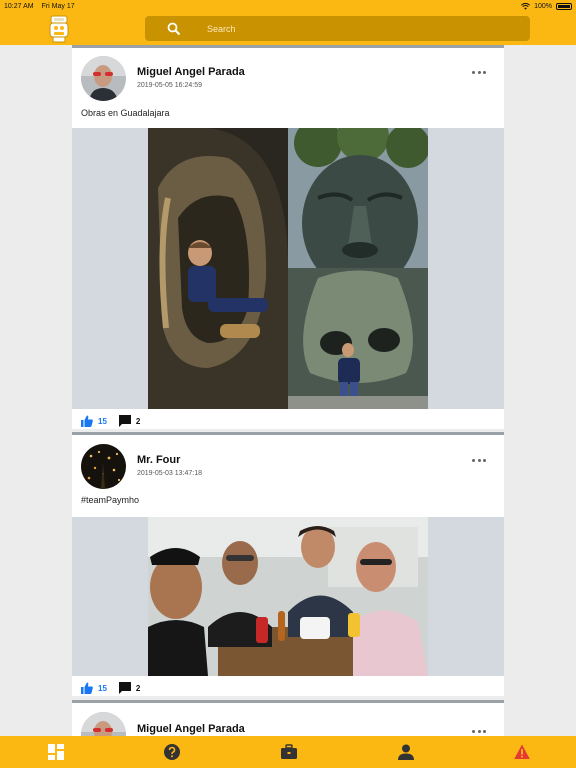 This screenshot has width=576, height=768. What do you see at coordinates (358, 198) in the screenshot?
I see `photo-face-sculpture` at bounding box center [358, 198].